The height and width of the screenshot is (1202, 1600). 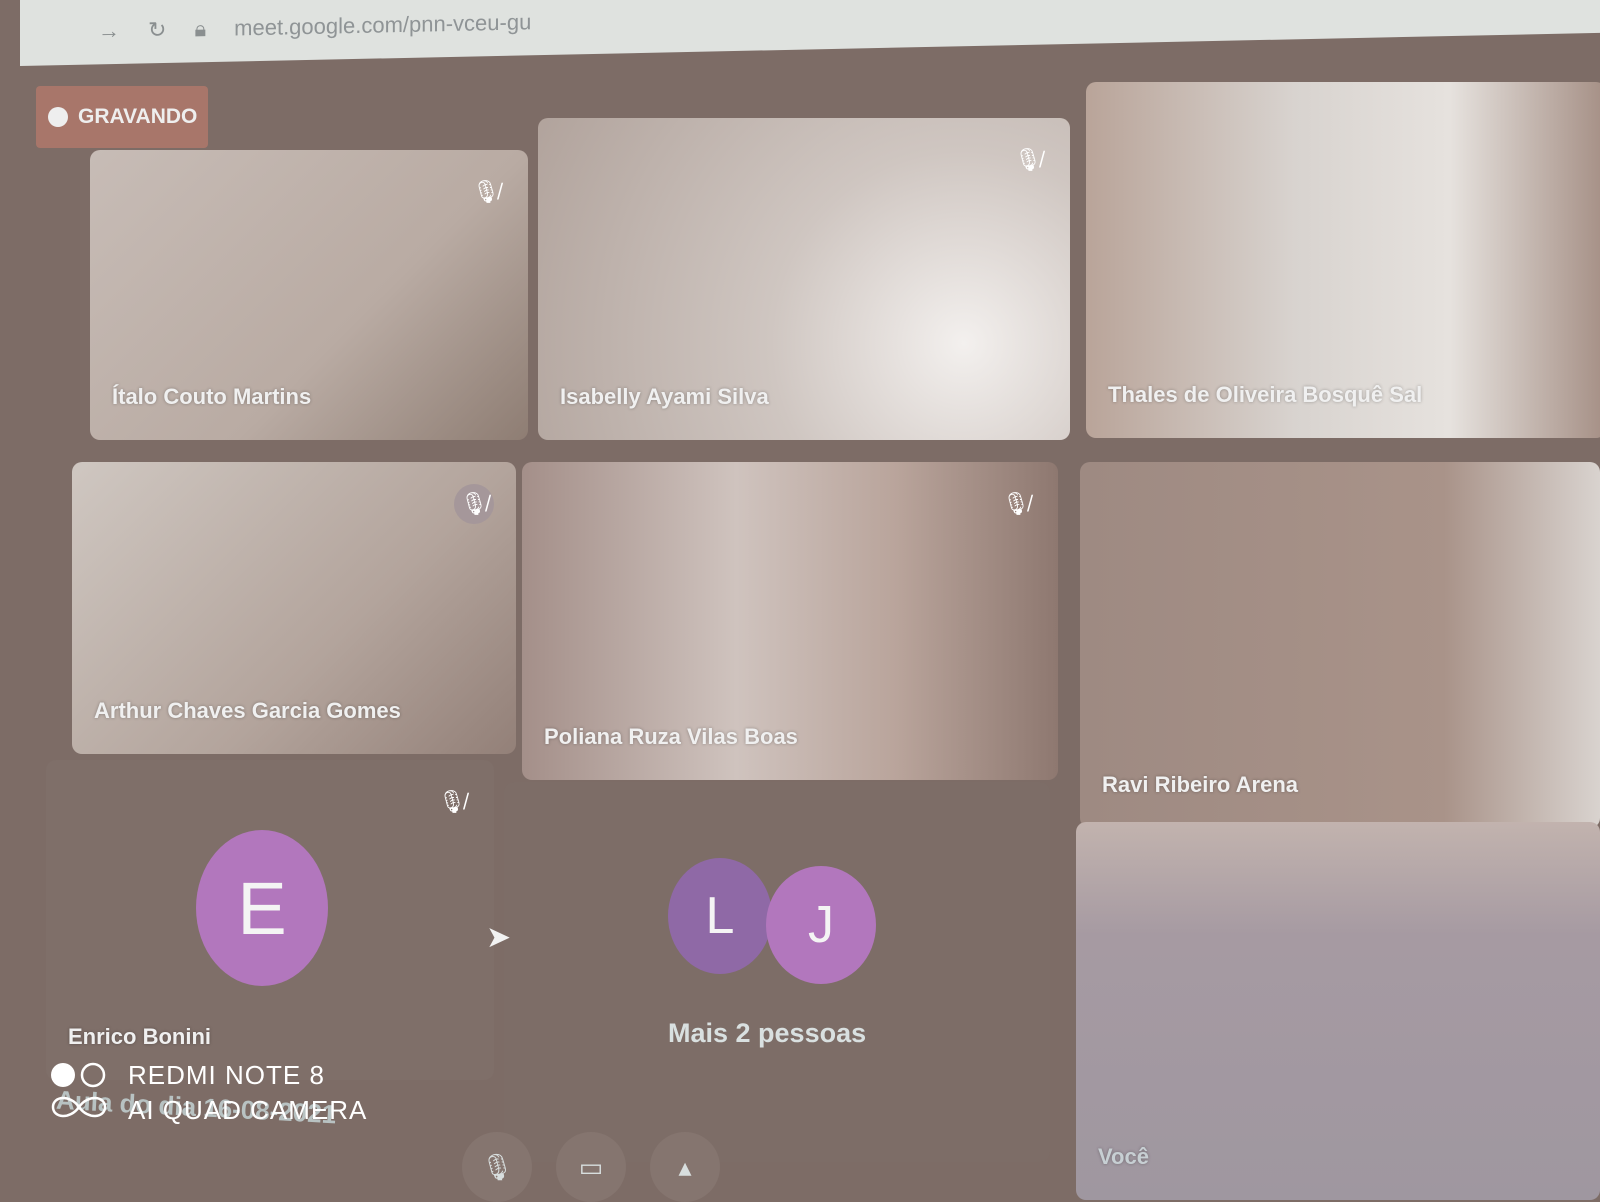 I want to click on self-view-tile: Você, so click(x=1338, y=1011).